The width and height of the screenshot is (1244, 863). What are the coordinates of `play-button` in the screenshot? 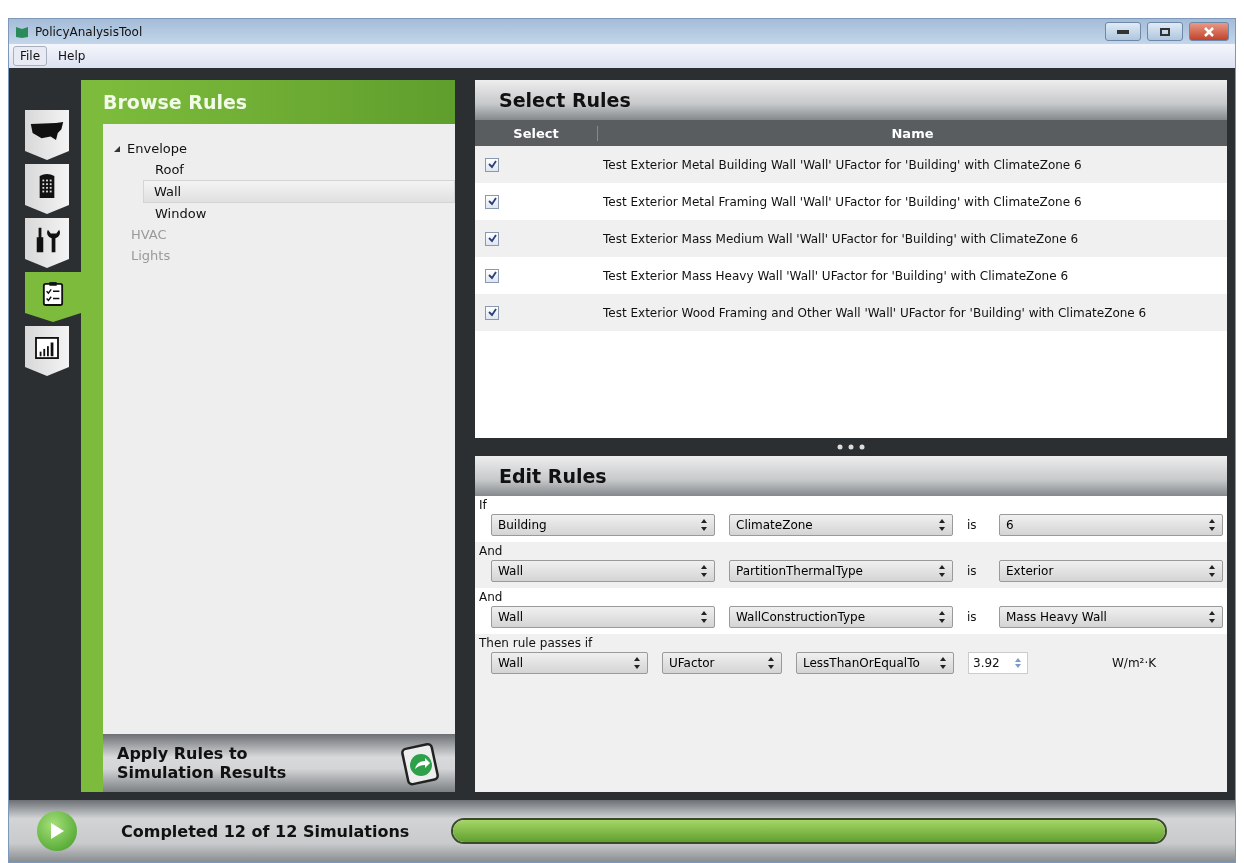 It's located at (57, 831).